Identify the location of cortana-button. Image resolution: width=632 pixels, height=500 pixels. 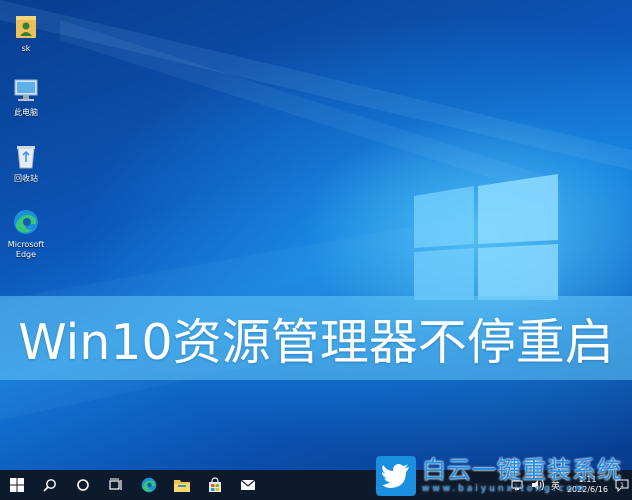
(82, 485).